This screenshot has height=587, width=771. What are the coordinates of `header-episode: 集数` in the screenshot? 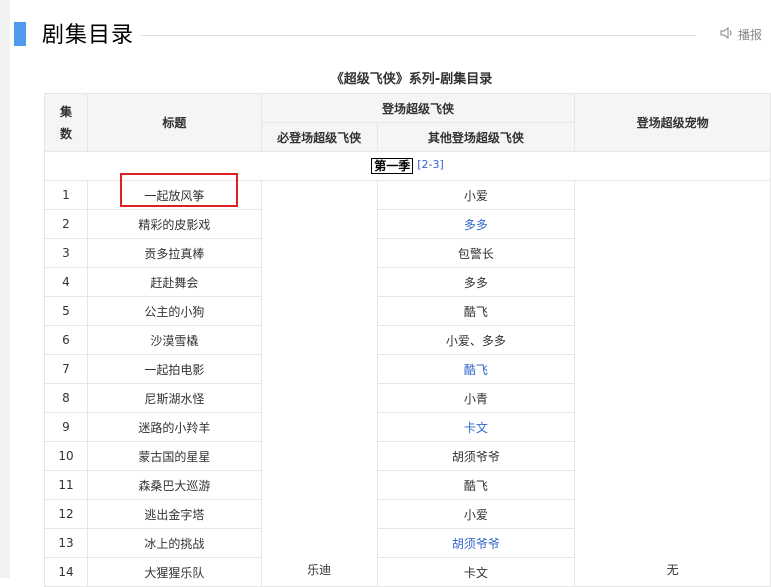 It's located at (66, 122).